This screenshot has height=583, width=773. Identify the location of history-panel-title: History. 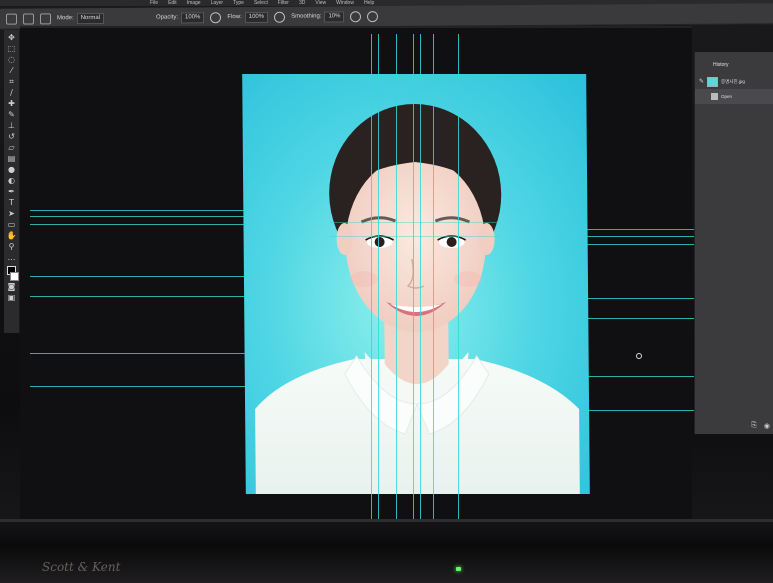
(734, 60).